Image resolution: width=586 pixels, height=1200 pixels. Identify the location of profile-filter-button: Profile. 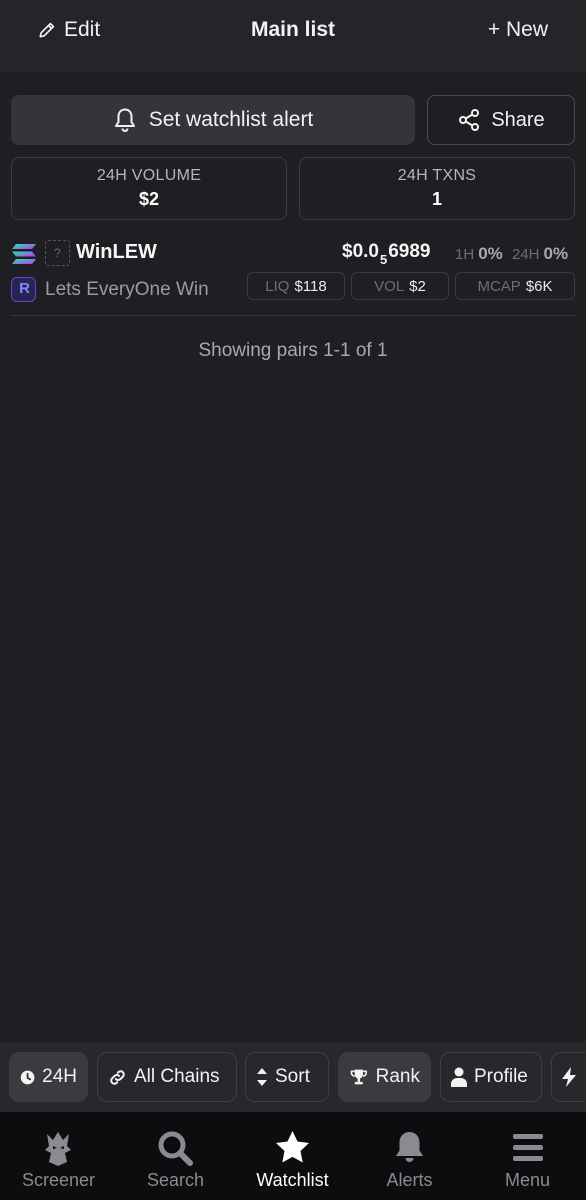
(491, 1077).